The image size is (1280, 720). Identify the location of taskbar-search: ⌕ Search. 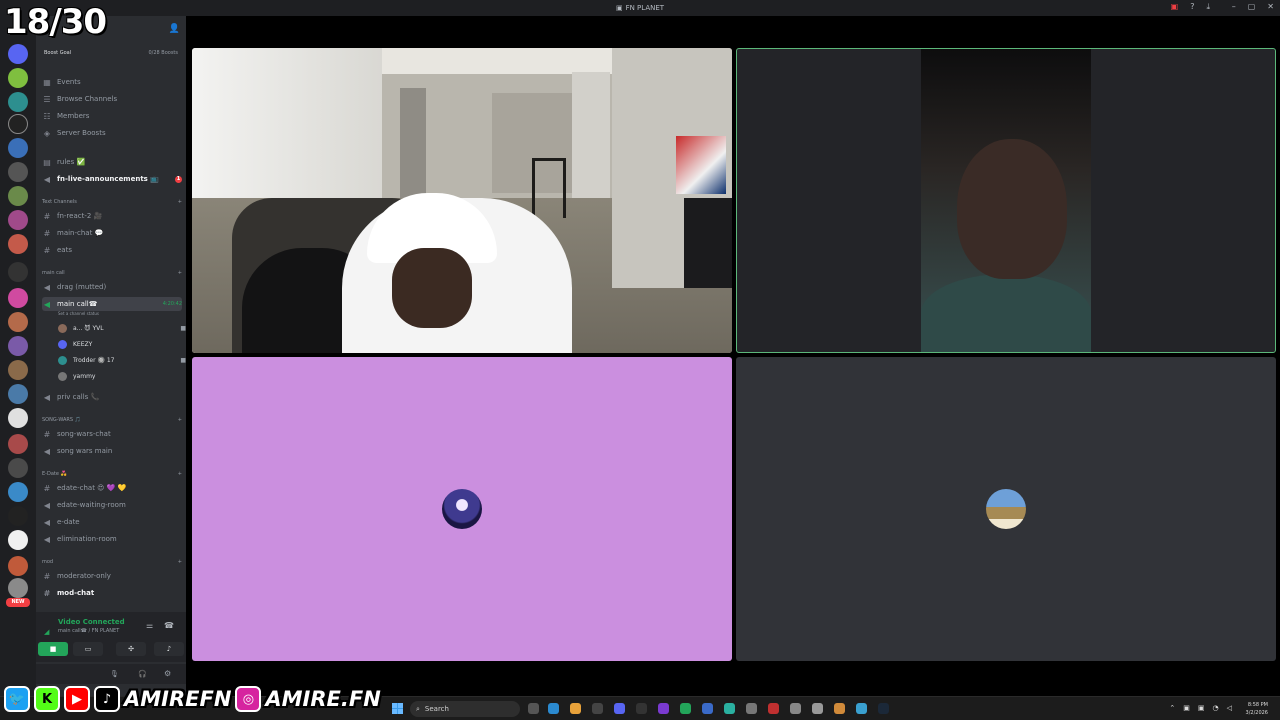
(465, 709).